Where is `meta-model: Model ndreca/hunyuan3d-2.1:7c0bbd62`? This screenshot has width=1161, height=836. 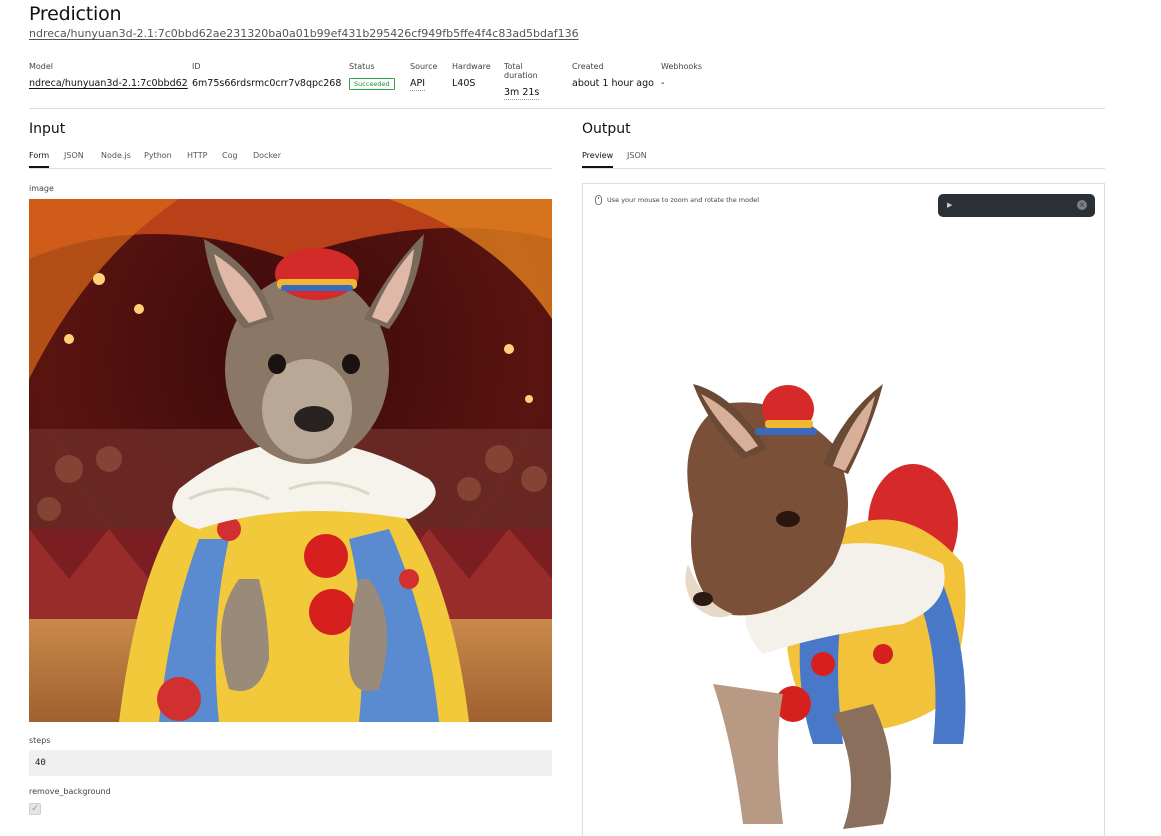
meta-model: Model ndreca/hunyuan3d-2.1:7c0bbd62 is located at coordinates (108, 75).